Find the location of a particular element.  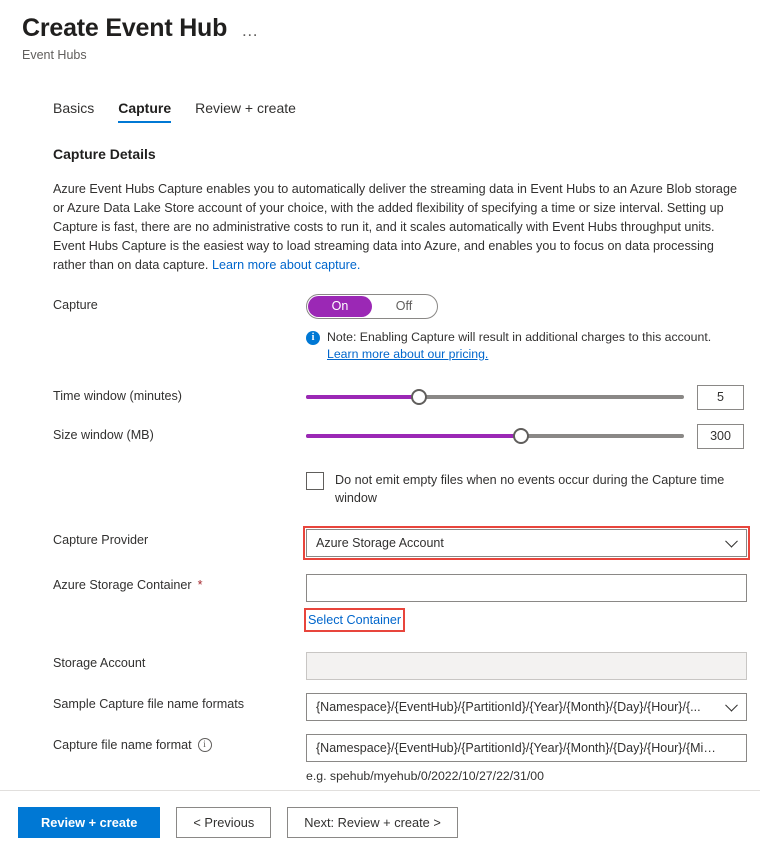

storage-container-field: Select Container is located at coordinates (528, 602).